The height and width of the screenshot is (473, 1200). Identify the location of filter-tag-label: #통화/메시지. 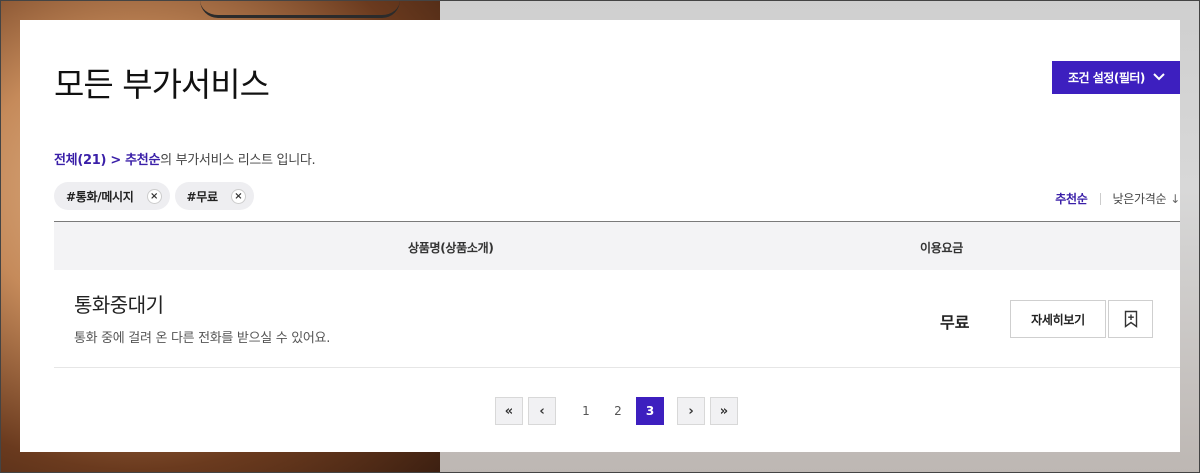
(100, 196).